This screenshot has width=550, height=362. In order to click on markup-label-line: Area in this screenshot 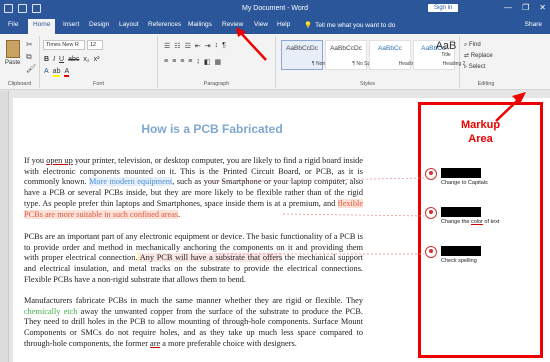, I will do `click(480, 139)`.